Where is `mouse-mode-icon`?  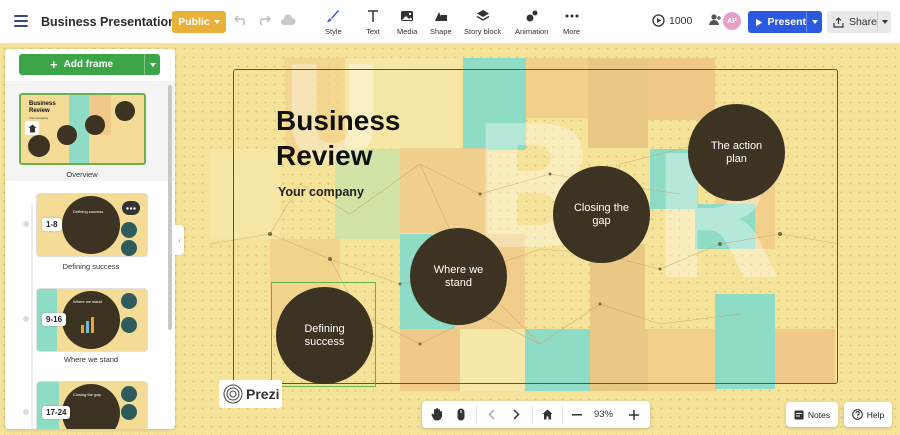 mouse-mode-icon is located at coordinates (461, 414).